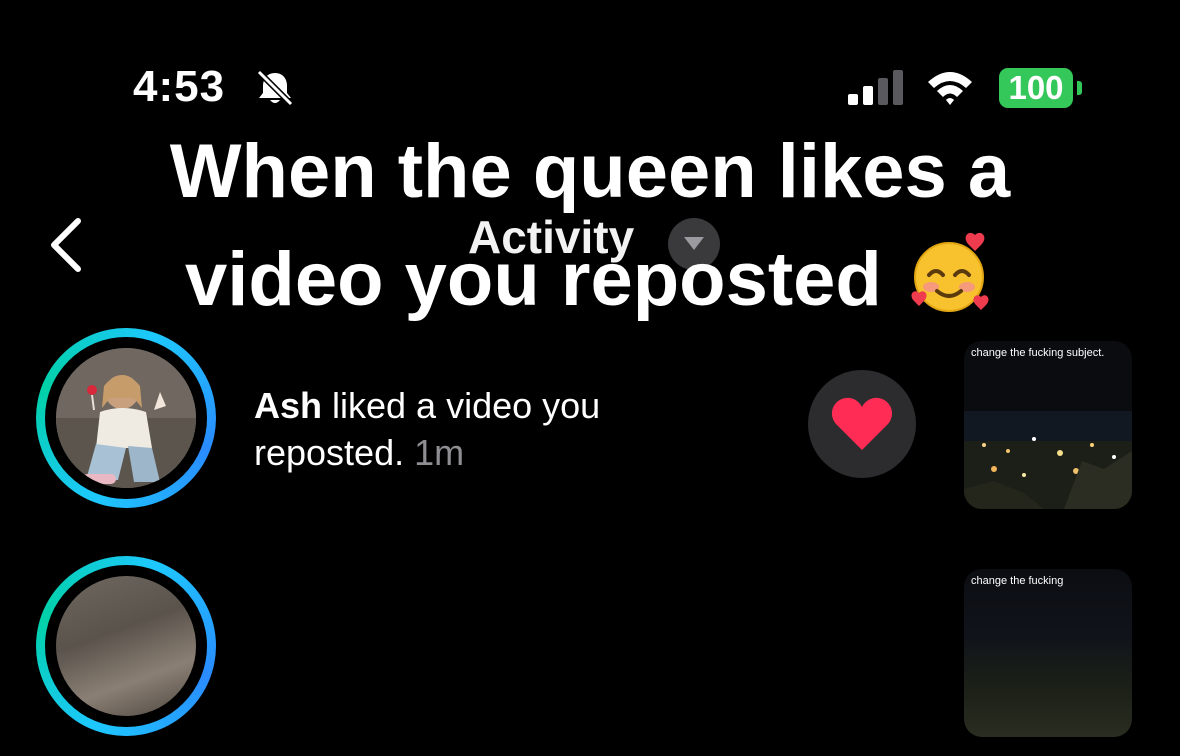 This screenshot has width=1180, height=756. What do you see at coordinates (950, 272) in the screenshot?
I see `smiling-face-with-hearts-icon` at bounding box center [950, 272].